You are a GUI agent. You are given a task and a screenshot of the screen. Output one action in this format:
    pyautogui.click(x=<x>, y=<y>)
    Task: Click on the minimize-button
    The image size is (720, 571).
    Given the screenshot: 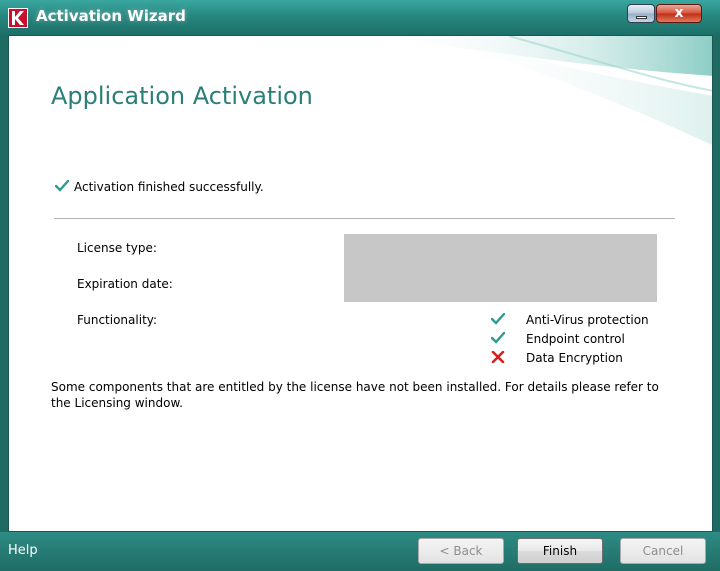 What is the action you would take?
    pyautogui.click(x=641, y=13)
    